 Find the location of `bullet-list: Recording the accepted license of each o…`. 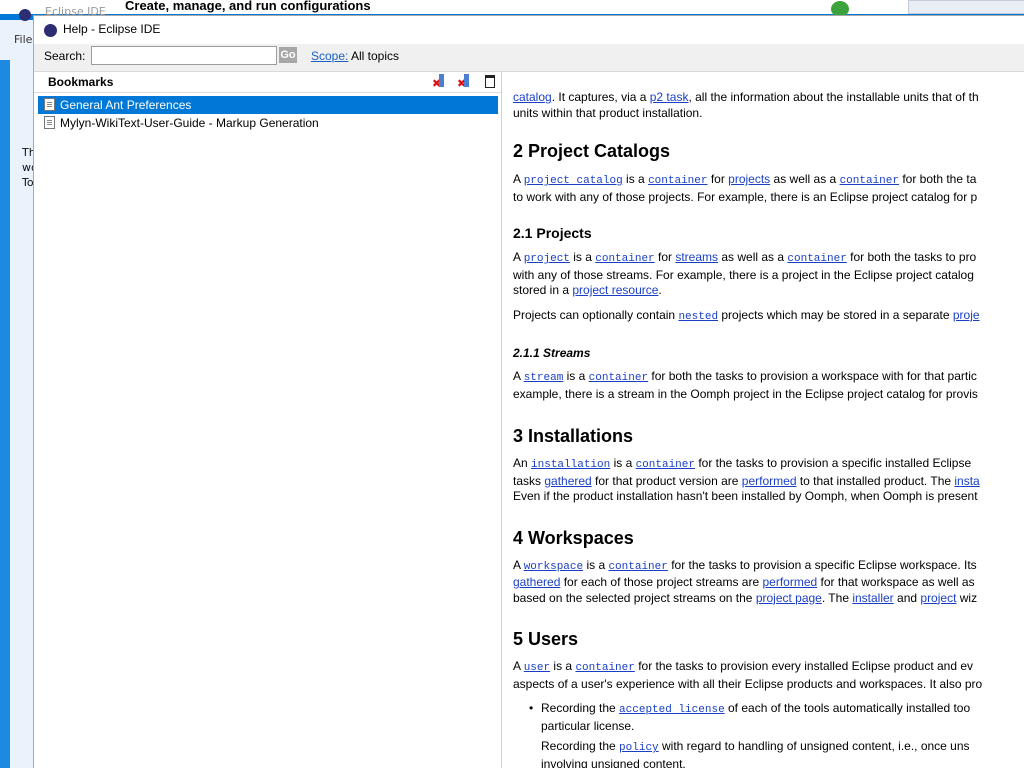

bullet-list: Recording the accepted license of each o… is located at coordinates (768, 734).